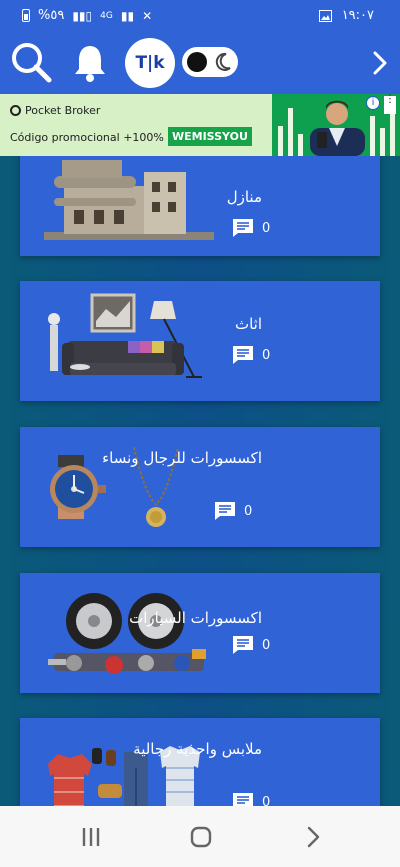  What do you see at coordinates (200, 487) in the screenshot?
I see `category-card: اكسسورات للرجال ونساء 0` at bounding box center [200, 487].